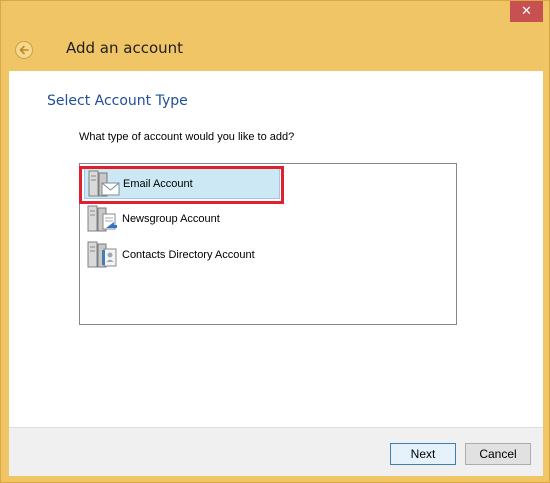  What do you see at coordinates (102, 254) in the screenshot?
I see `contacts-directory-icon` at bounding box center [102, 254].